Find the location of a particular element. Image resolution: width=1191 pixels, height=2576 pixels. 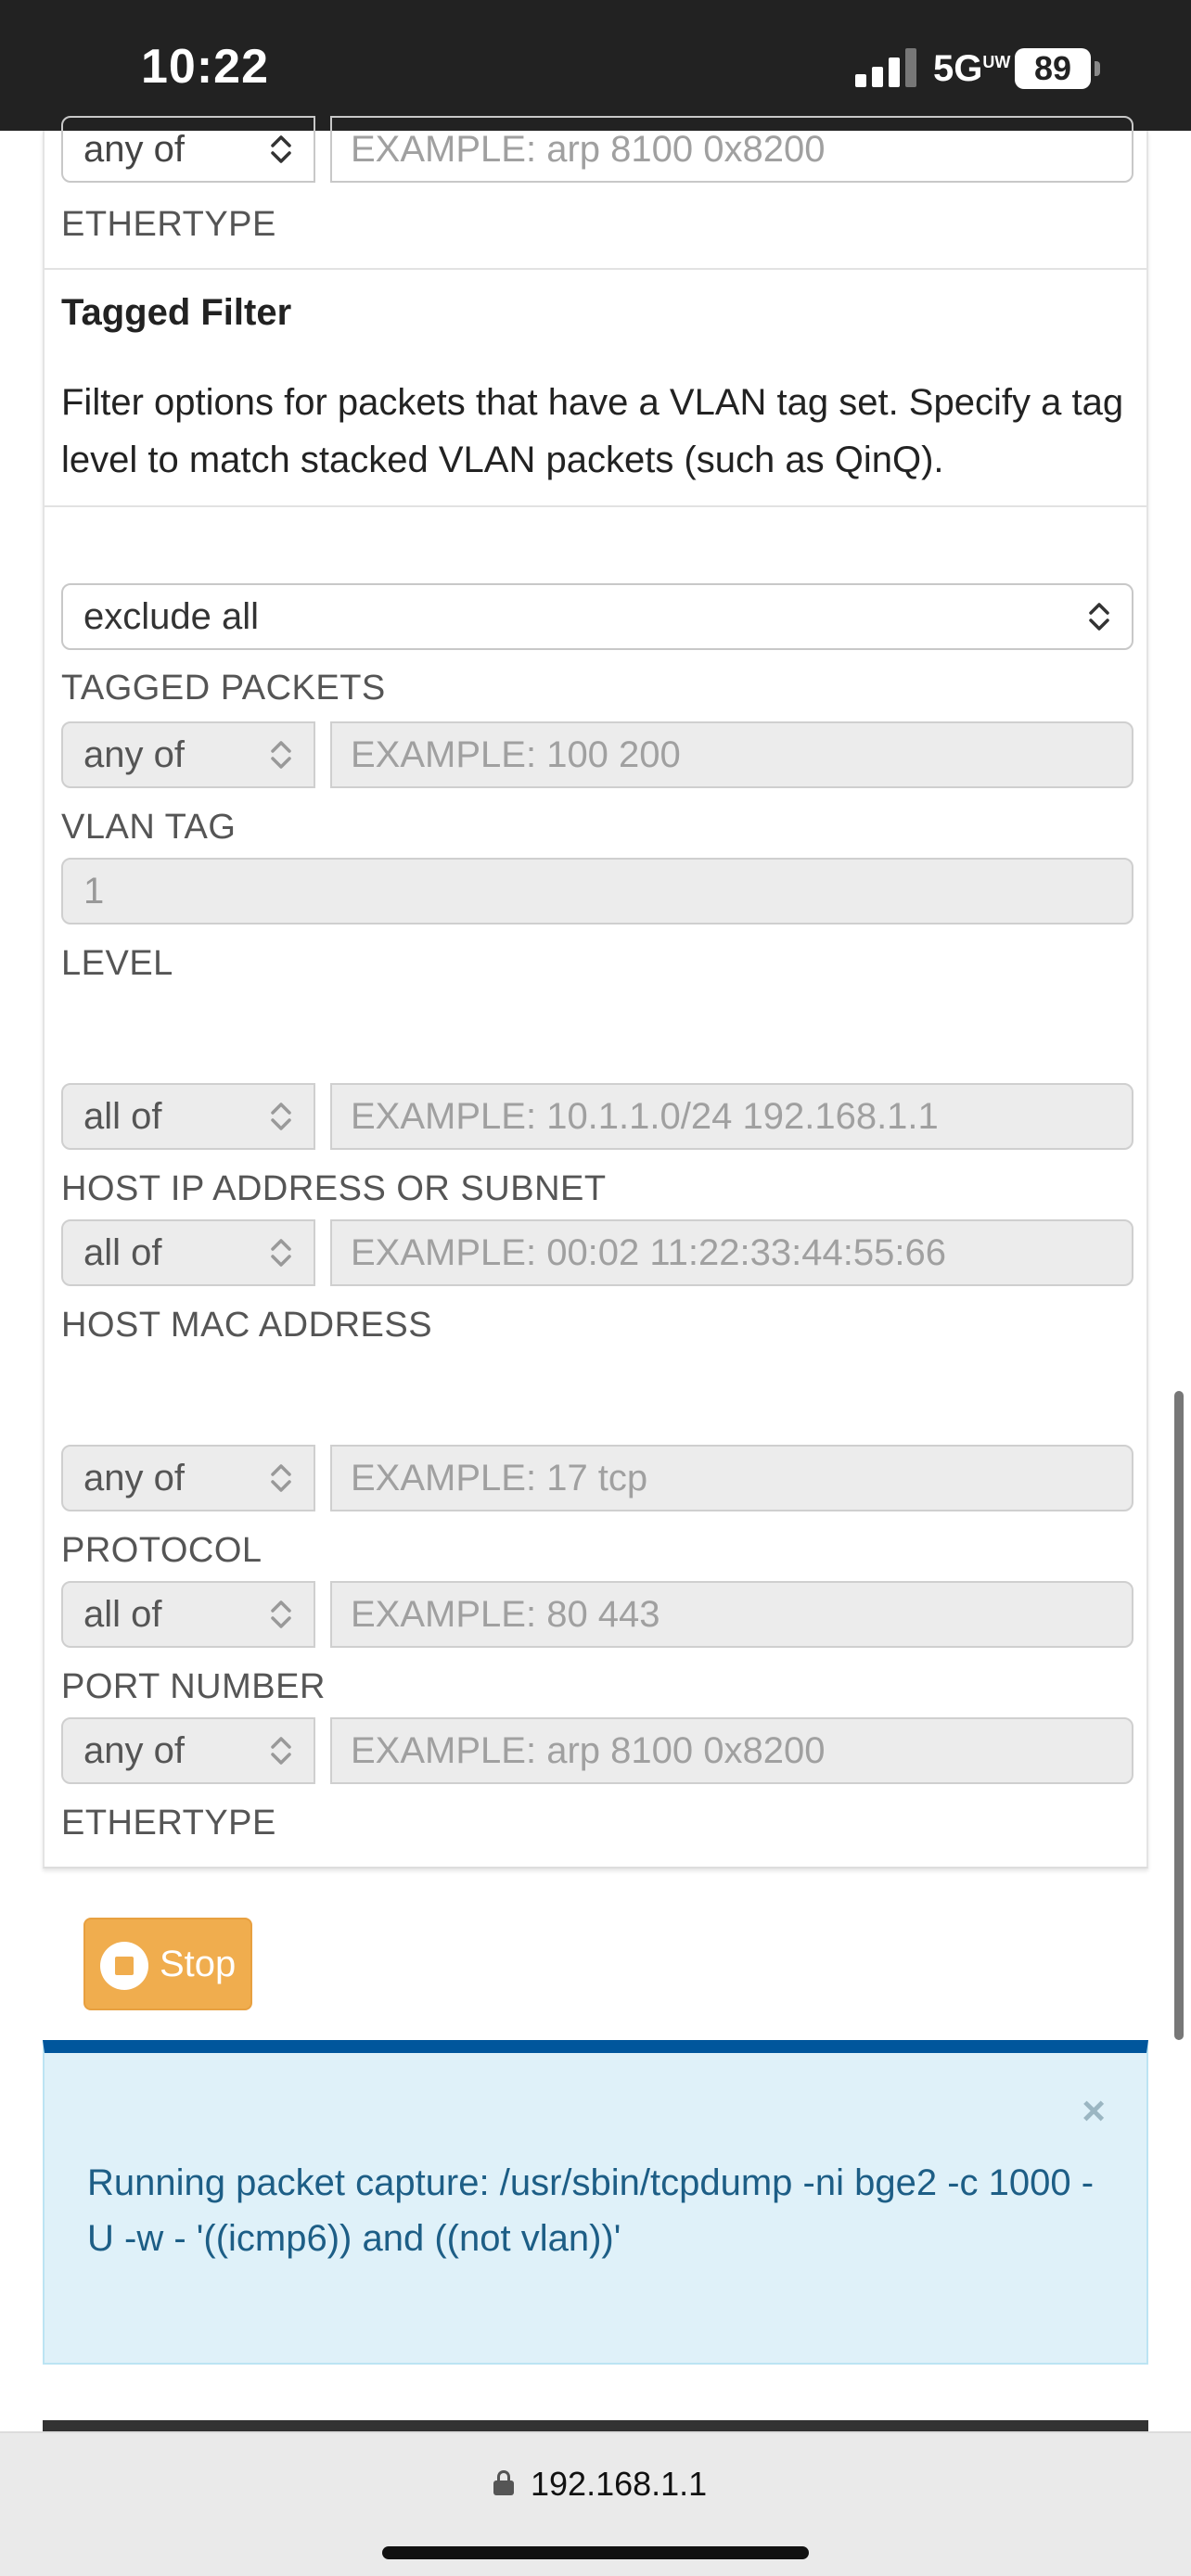

url-text: 192.168.1.1 is located at coordinates (619, 2485).